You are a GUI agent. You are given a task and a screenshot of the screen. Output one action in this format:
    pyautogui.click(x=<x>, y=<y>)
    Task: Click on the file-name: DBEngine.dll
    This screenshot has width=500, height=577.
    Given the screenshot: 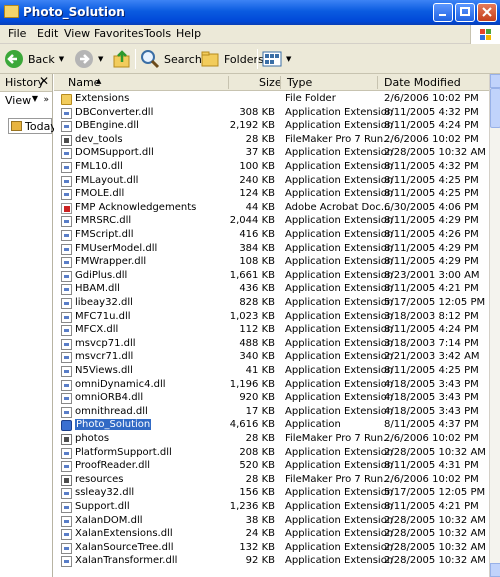 What is the action you would take?
    pyautogui.click(x=107, y=125)
    